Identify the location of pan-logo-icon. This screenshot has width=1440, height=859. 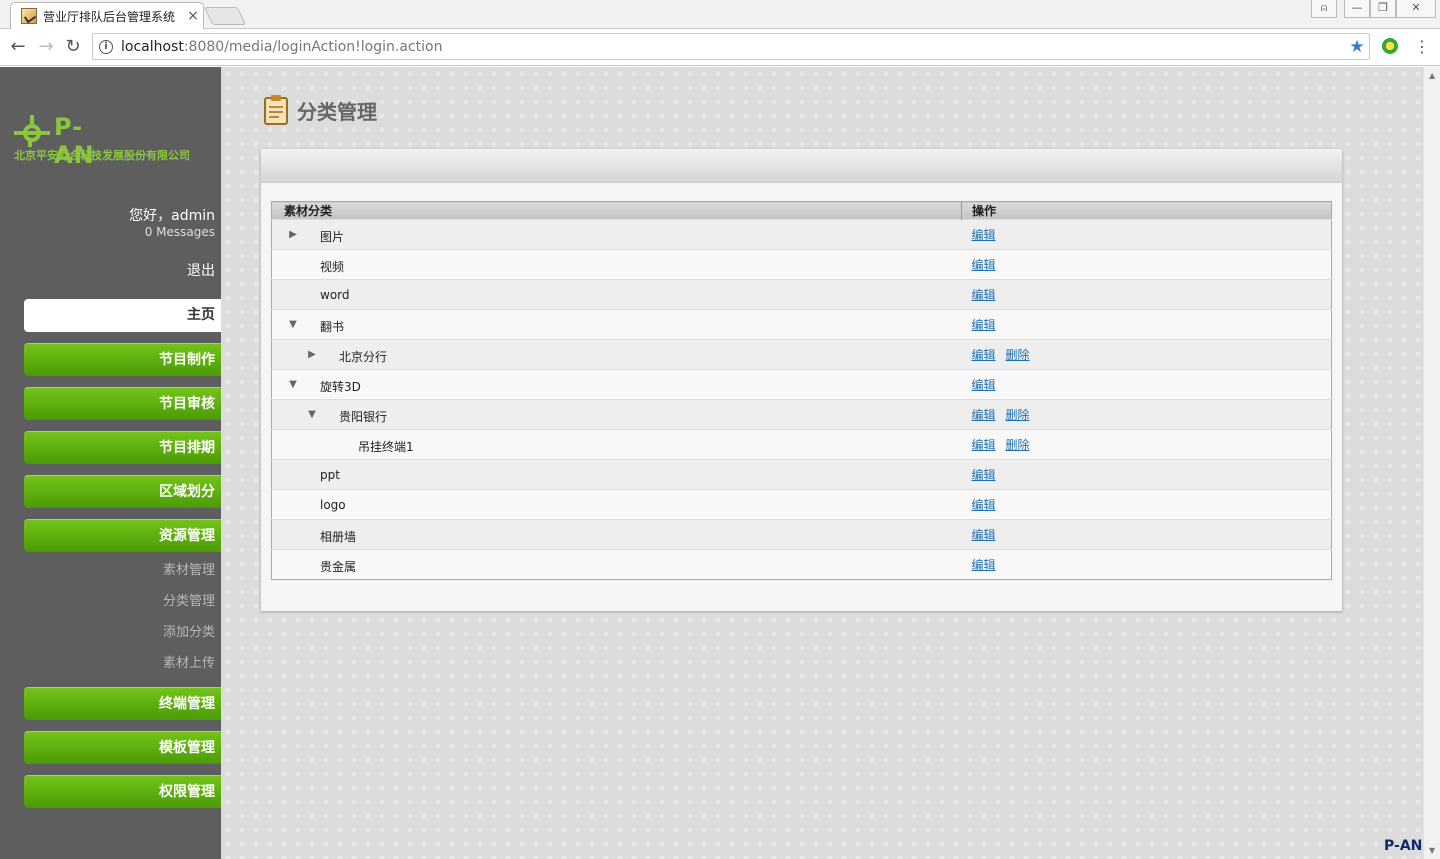
(32, 131).